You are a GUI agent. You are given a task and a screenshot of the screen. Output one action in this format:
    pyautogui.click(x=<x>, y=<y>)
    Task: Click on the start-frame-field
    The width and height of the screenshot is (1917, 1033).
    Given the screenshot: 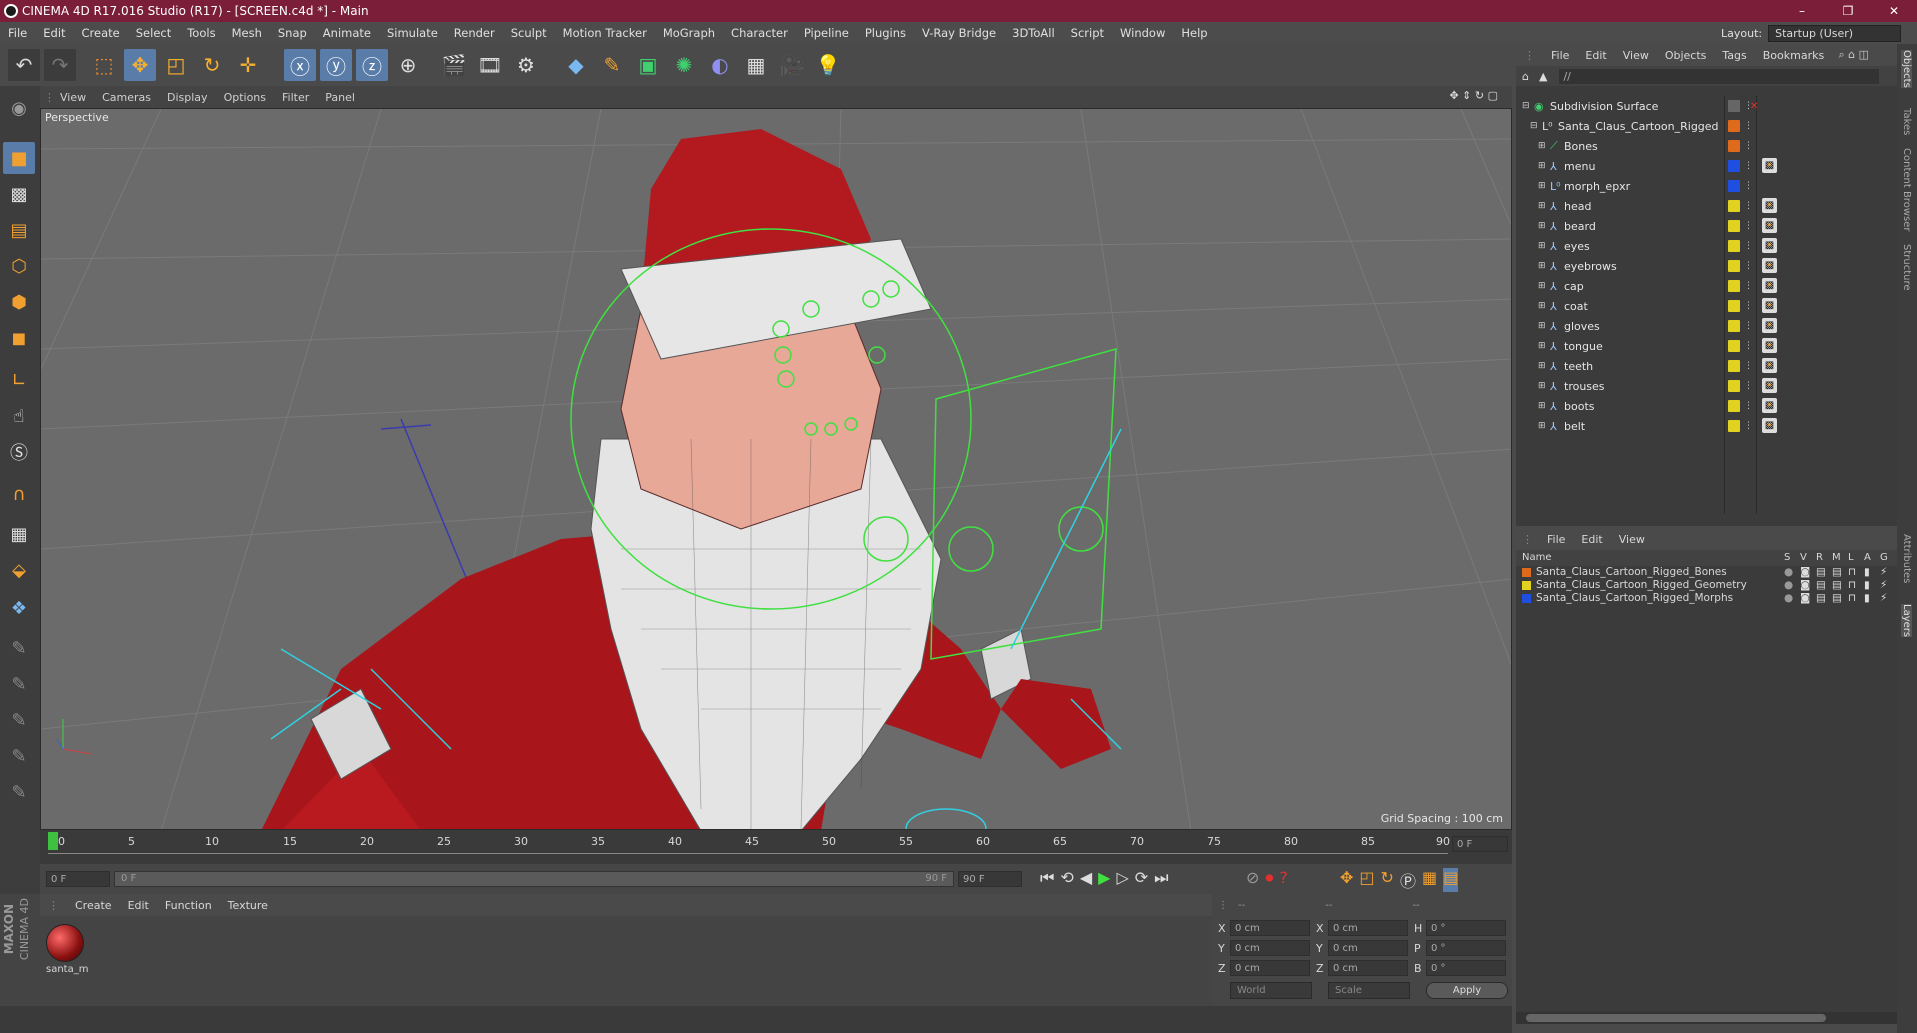 What is the action you would take?
    pyautogui.click(x=78, y=879)
    